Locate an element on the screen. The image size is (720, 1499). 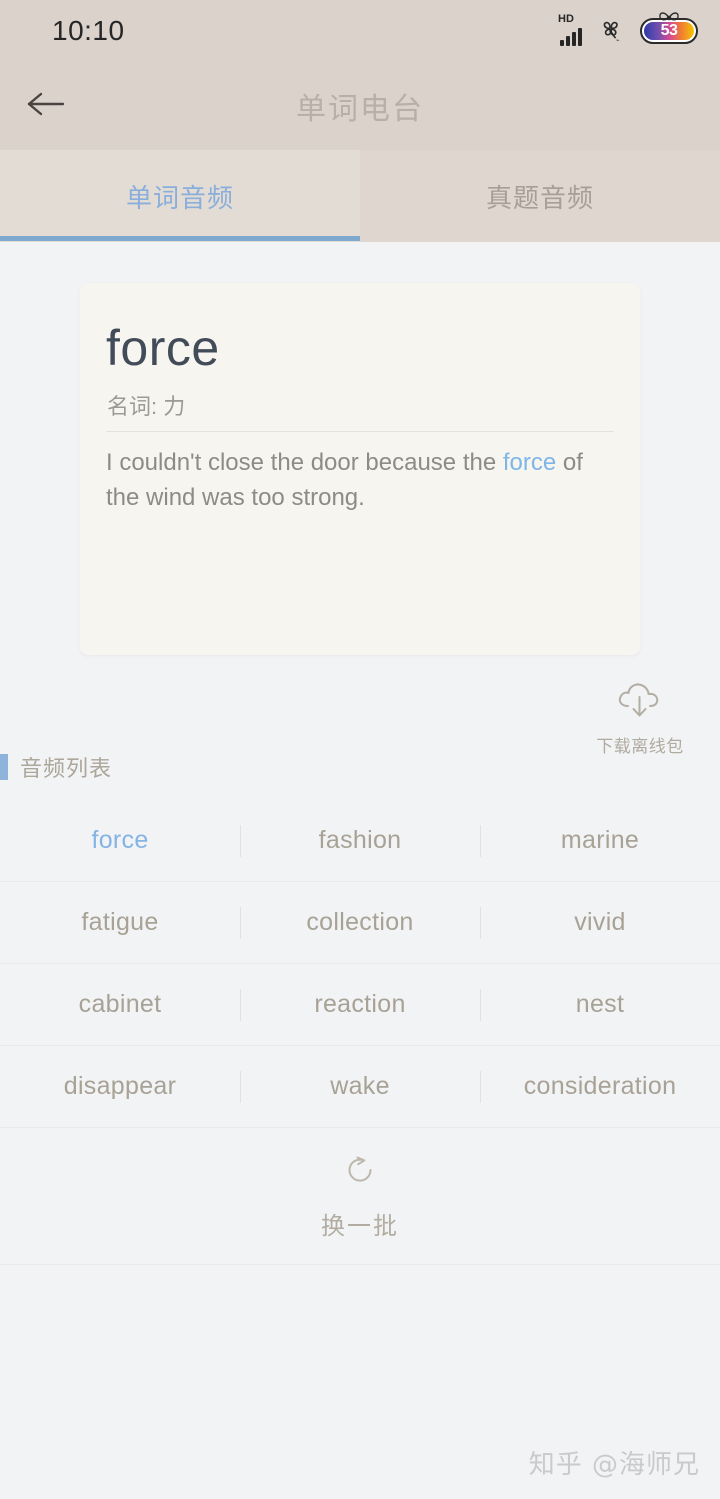
clover-icon: ⌁ is located at coordinates (611, 31).